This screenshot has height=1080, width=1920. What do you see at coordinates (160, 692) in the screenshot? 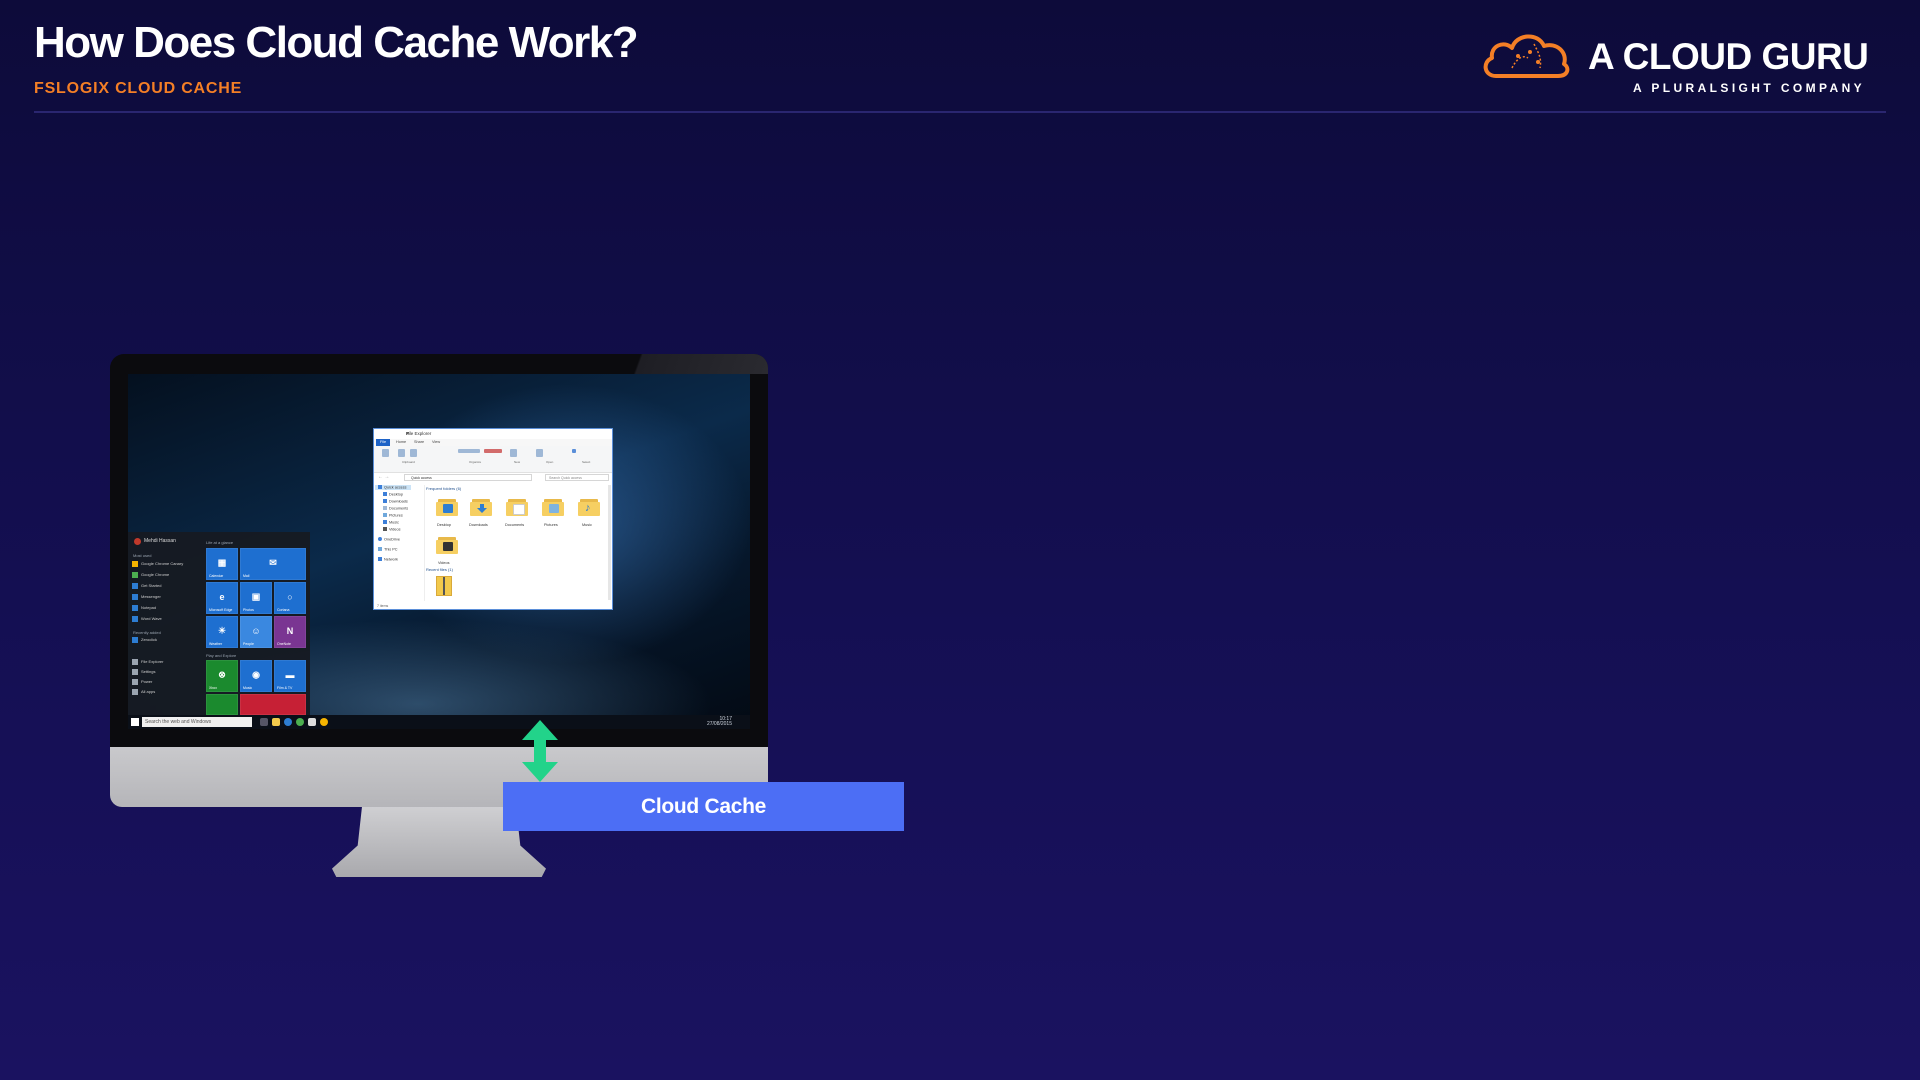
I see `start-item-all-apps: All apps` at bounding box center [160, 692].